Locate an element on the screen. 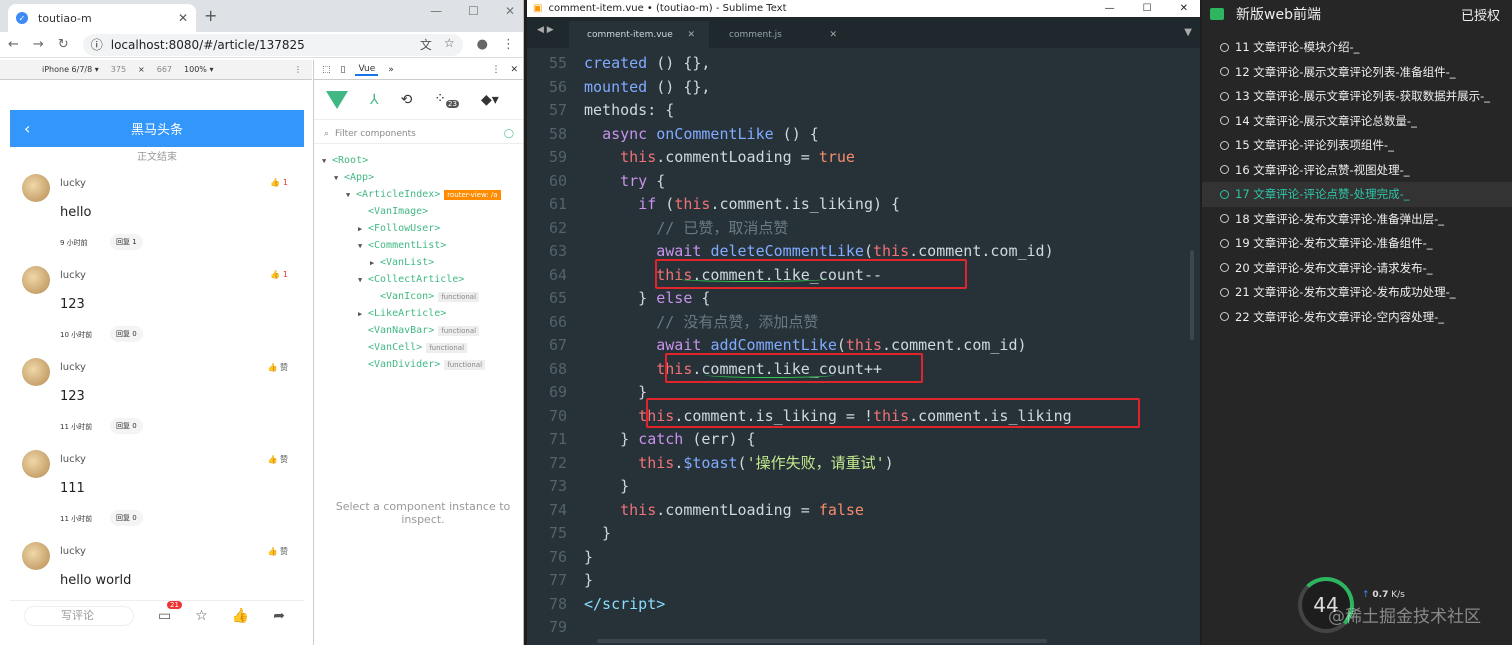 This screenshot has width=1512, height=645. lesson-item: 20 文章评论-发布文章评论-请求发布-_ is located at coordinates (1357, 268).